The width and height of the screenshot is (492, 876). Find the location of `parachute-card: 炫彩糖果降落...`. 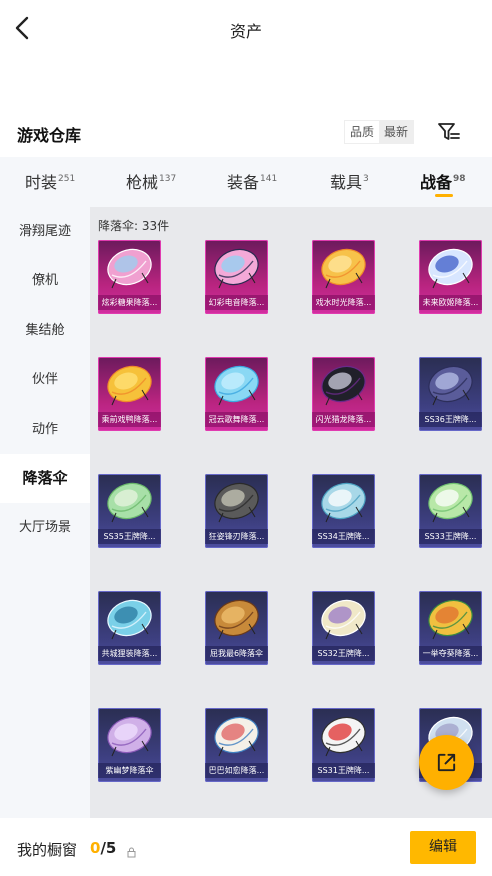

parachute-card: 炫彩糖果降落... is located at coordinates (129, 277).